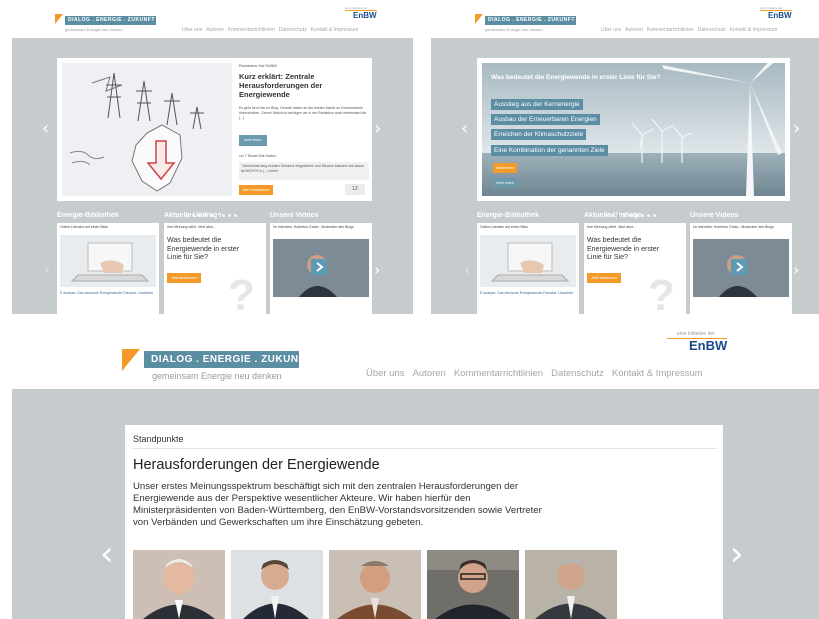  Describe the element at coordinates (258, 156) in the screenshot. I see `comment-meta: vor 7 Monat Dirk Halser:` at that location.